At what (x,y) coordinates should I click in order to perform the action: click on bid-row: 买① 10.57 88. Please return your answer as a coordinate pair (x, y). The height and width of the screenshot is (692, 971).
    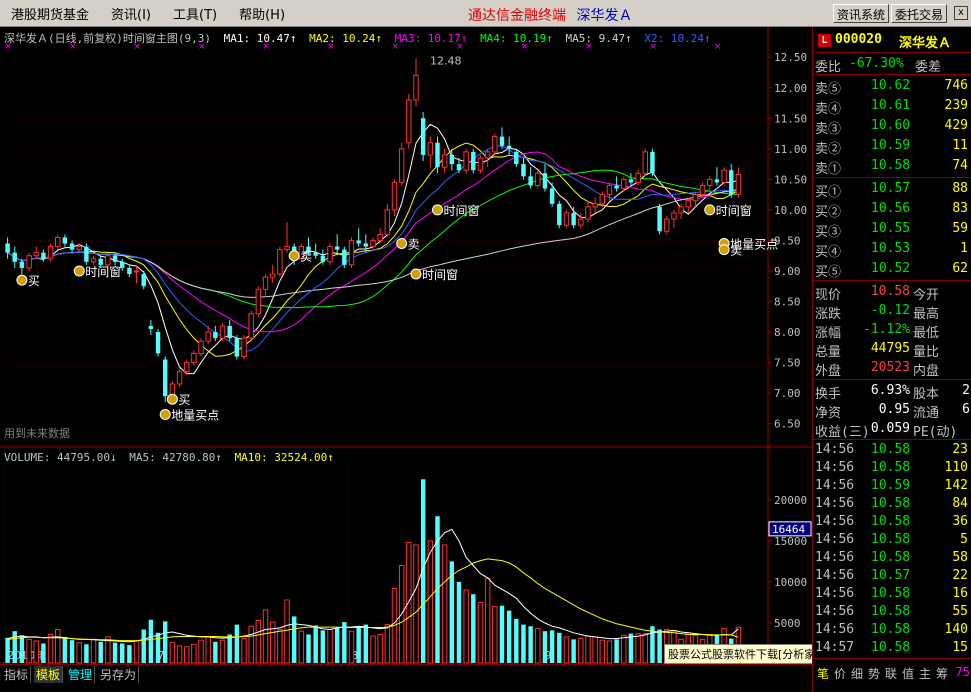
    Looking at the image, I should click on (892, 189).